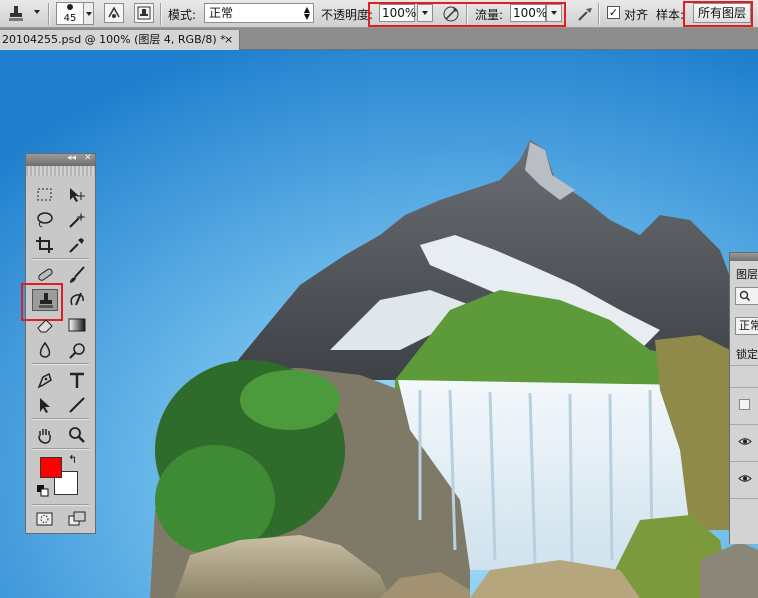 The image size is (758, 598). I want to click on mode-label: 模式:, so click(182, 15).